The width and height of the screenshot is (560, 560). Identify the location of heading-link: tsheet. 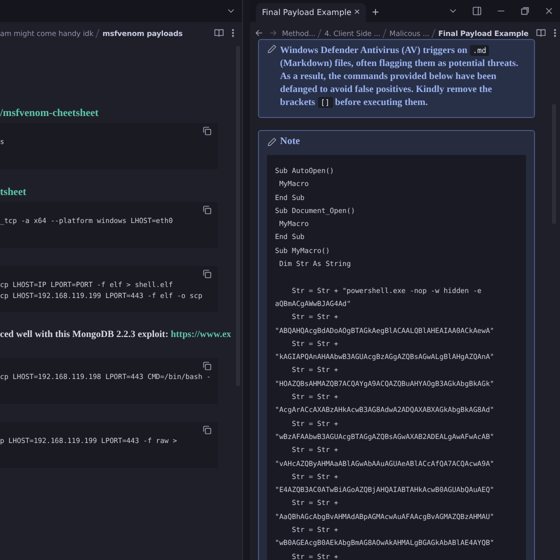
(109, 192).